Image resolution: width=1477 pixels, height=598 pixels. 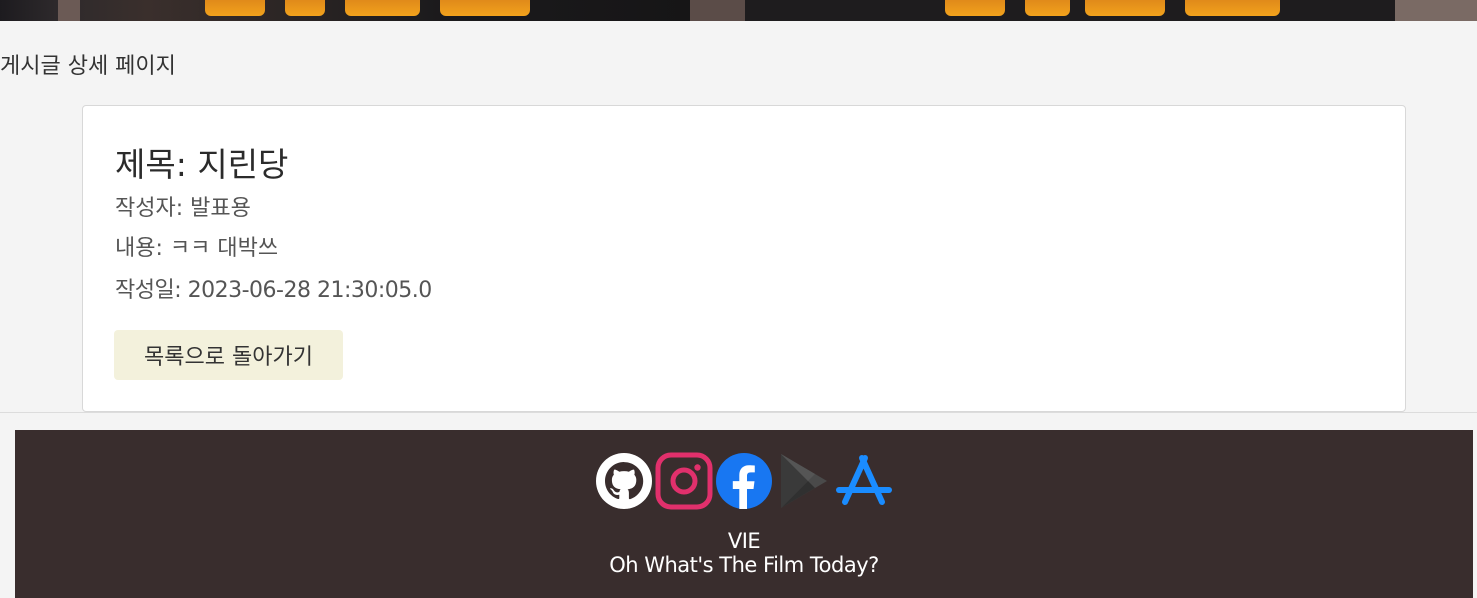 What do you see at coordinates (684, 481) in the screenshot?
I see `instagram-icon` at bounding box center [684, 481].